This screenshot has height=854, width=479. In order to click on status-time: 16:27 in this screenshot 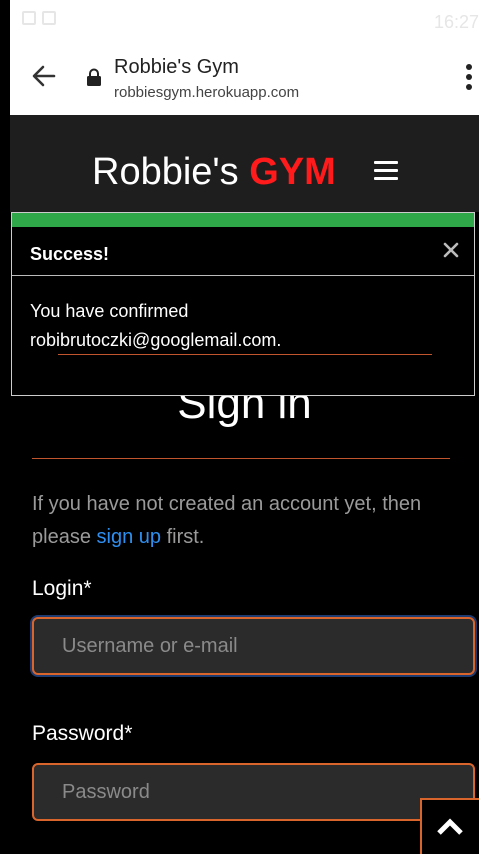, I will do `click(456, 22)`.